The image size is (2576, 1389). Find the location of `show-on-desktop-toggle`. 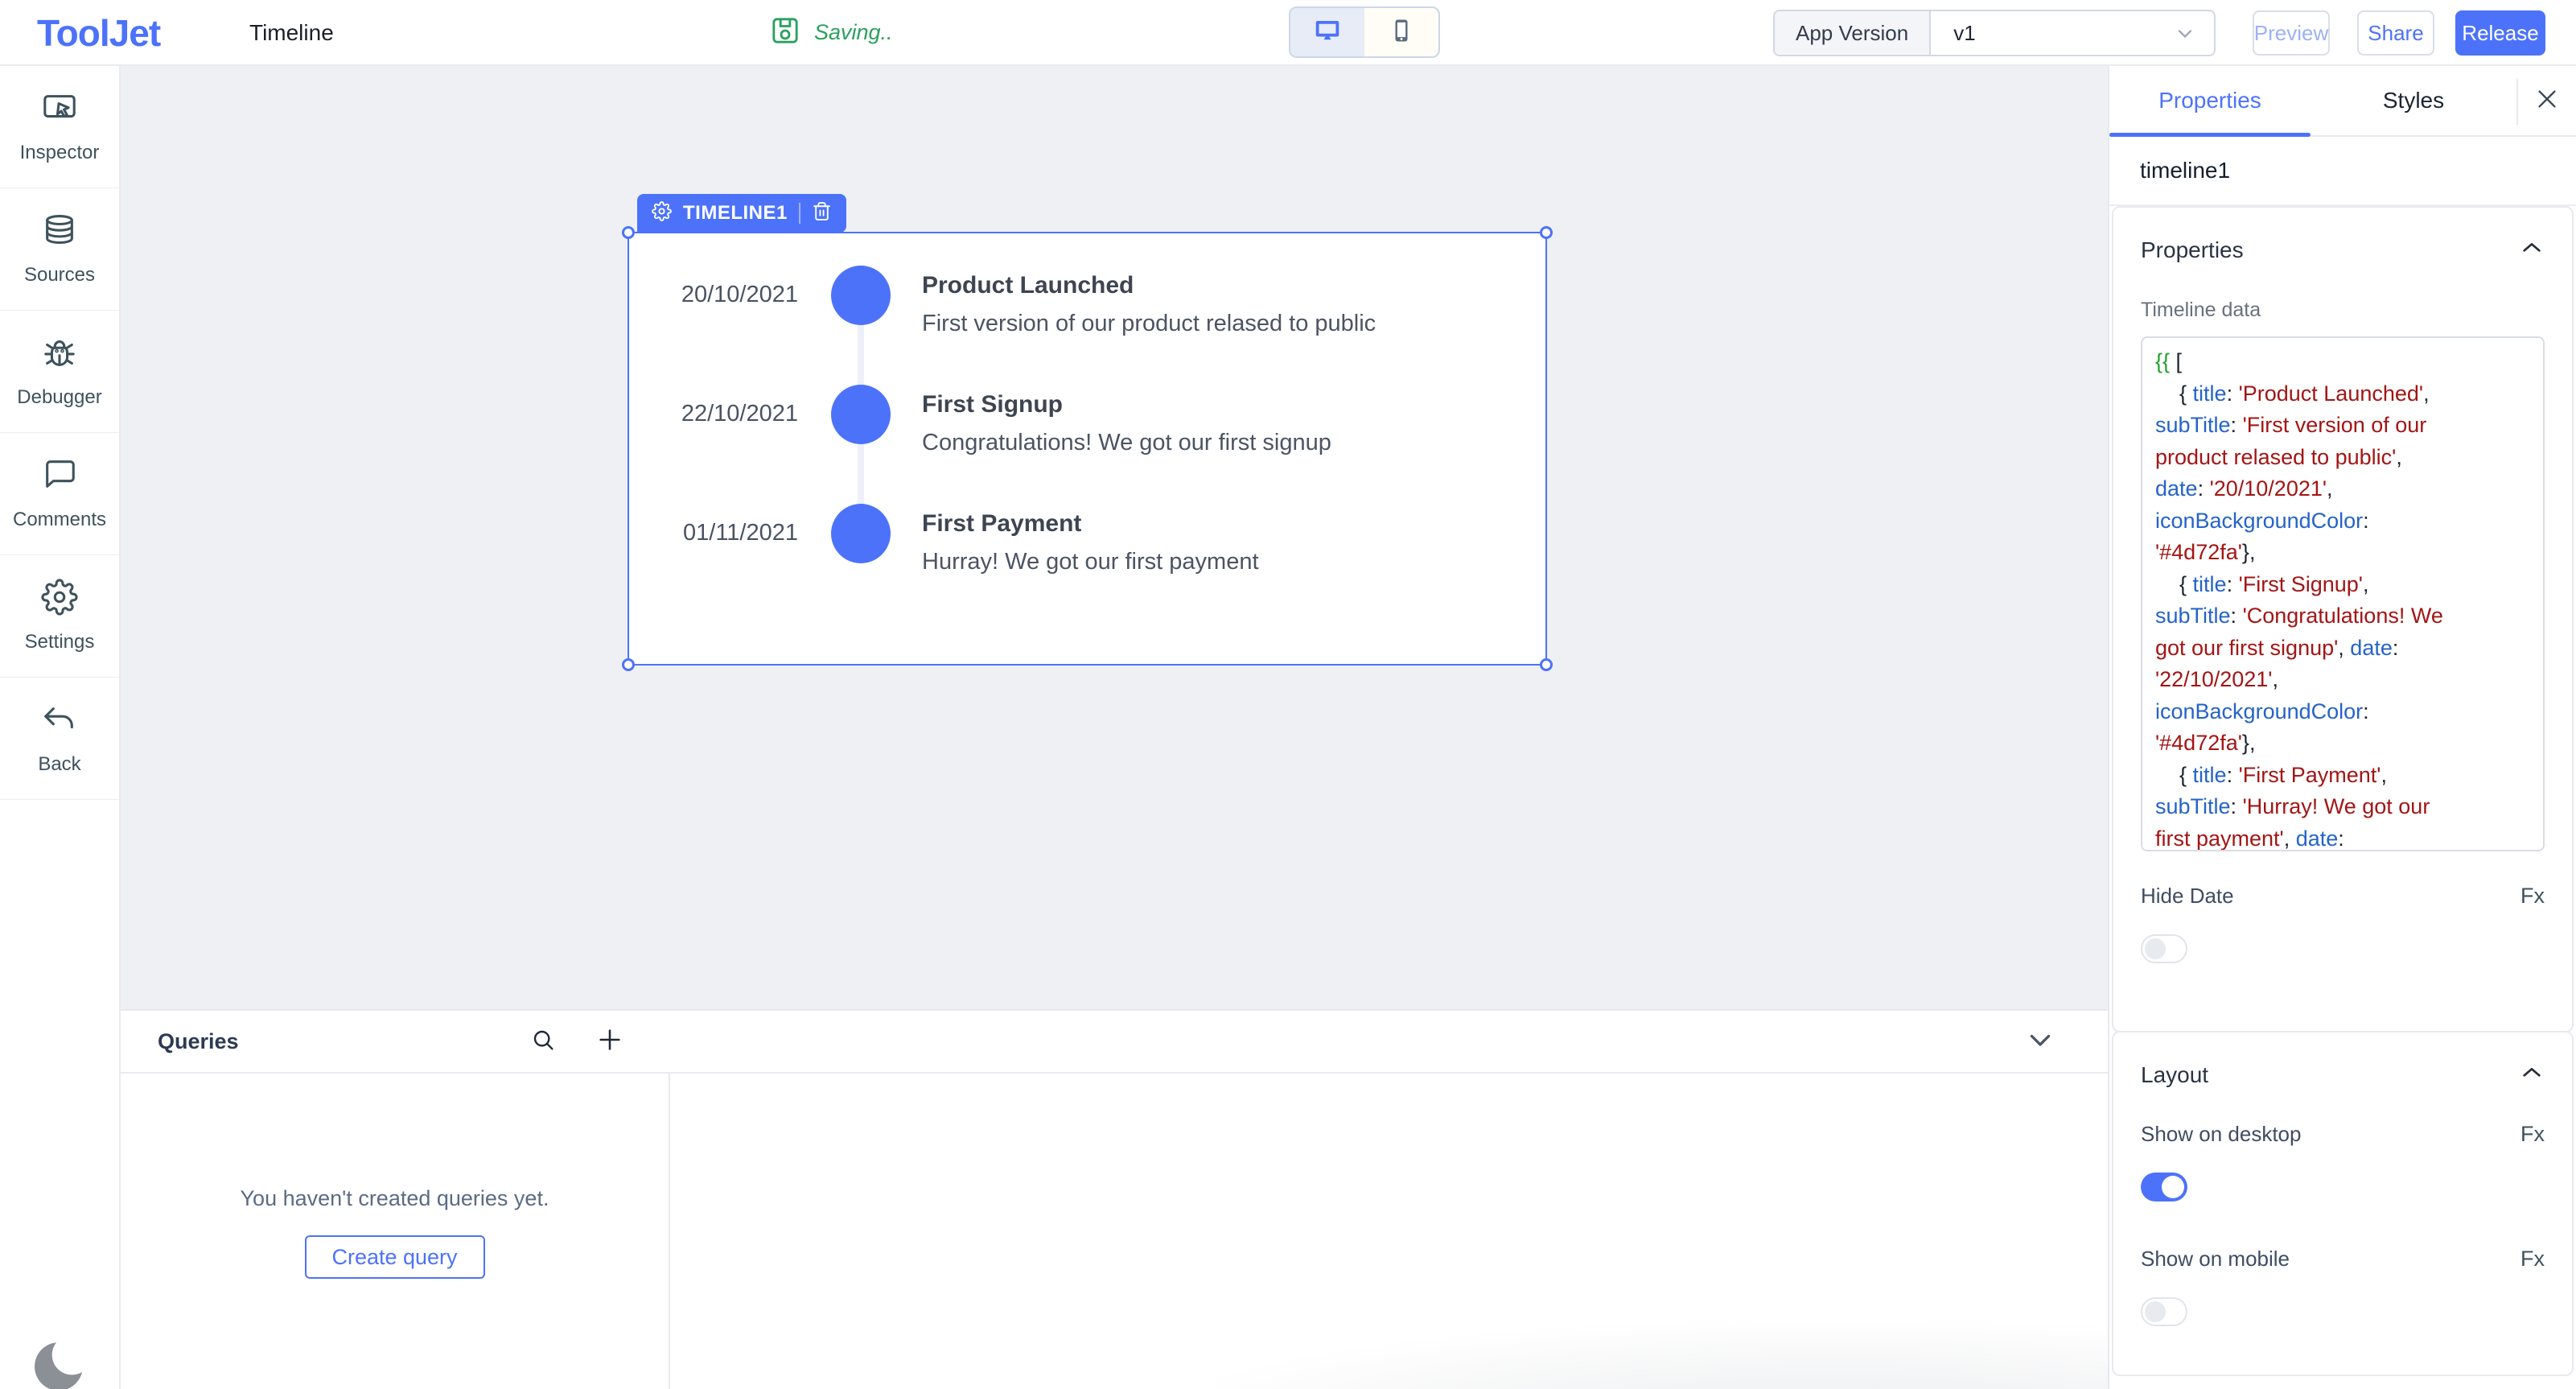

show-on-desktop-toggle is located at coordinates (2164, 1187).